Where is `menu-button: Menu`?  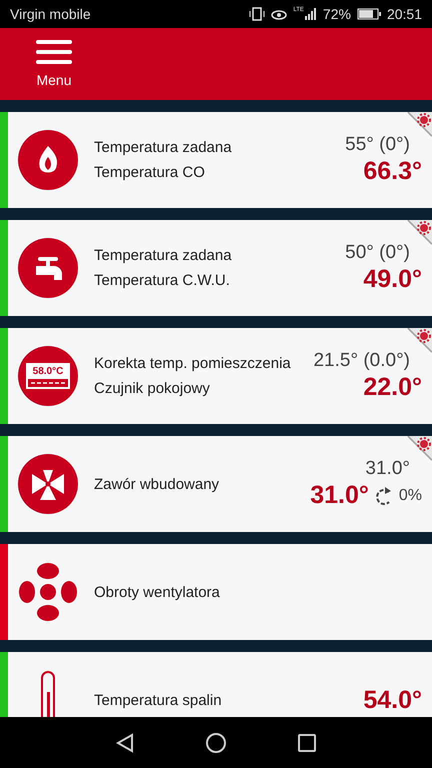 menu-button: Menu is located at coordinates (54, 64).